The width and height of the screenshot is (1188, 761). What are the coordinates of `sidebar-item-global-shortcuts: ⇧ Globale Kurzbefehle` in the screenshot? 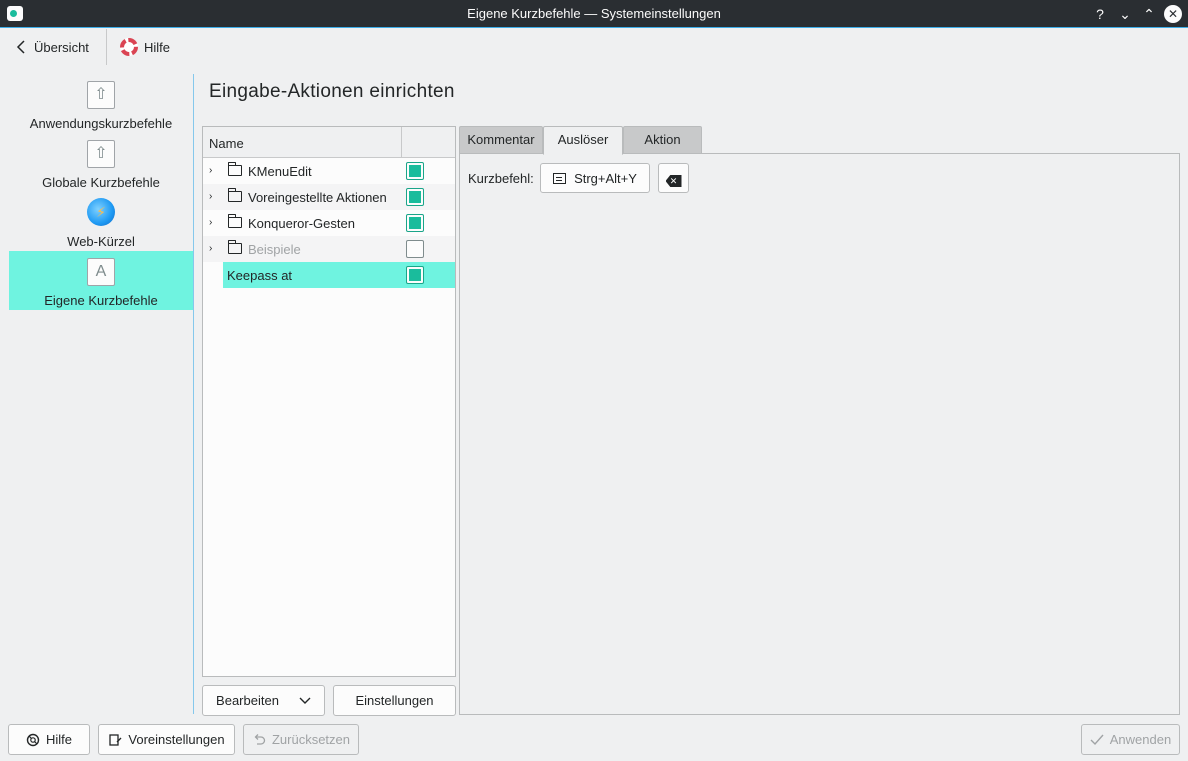 It's located at (101, 162).